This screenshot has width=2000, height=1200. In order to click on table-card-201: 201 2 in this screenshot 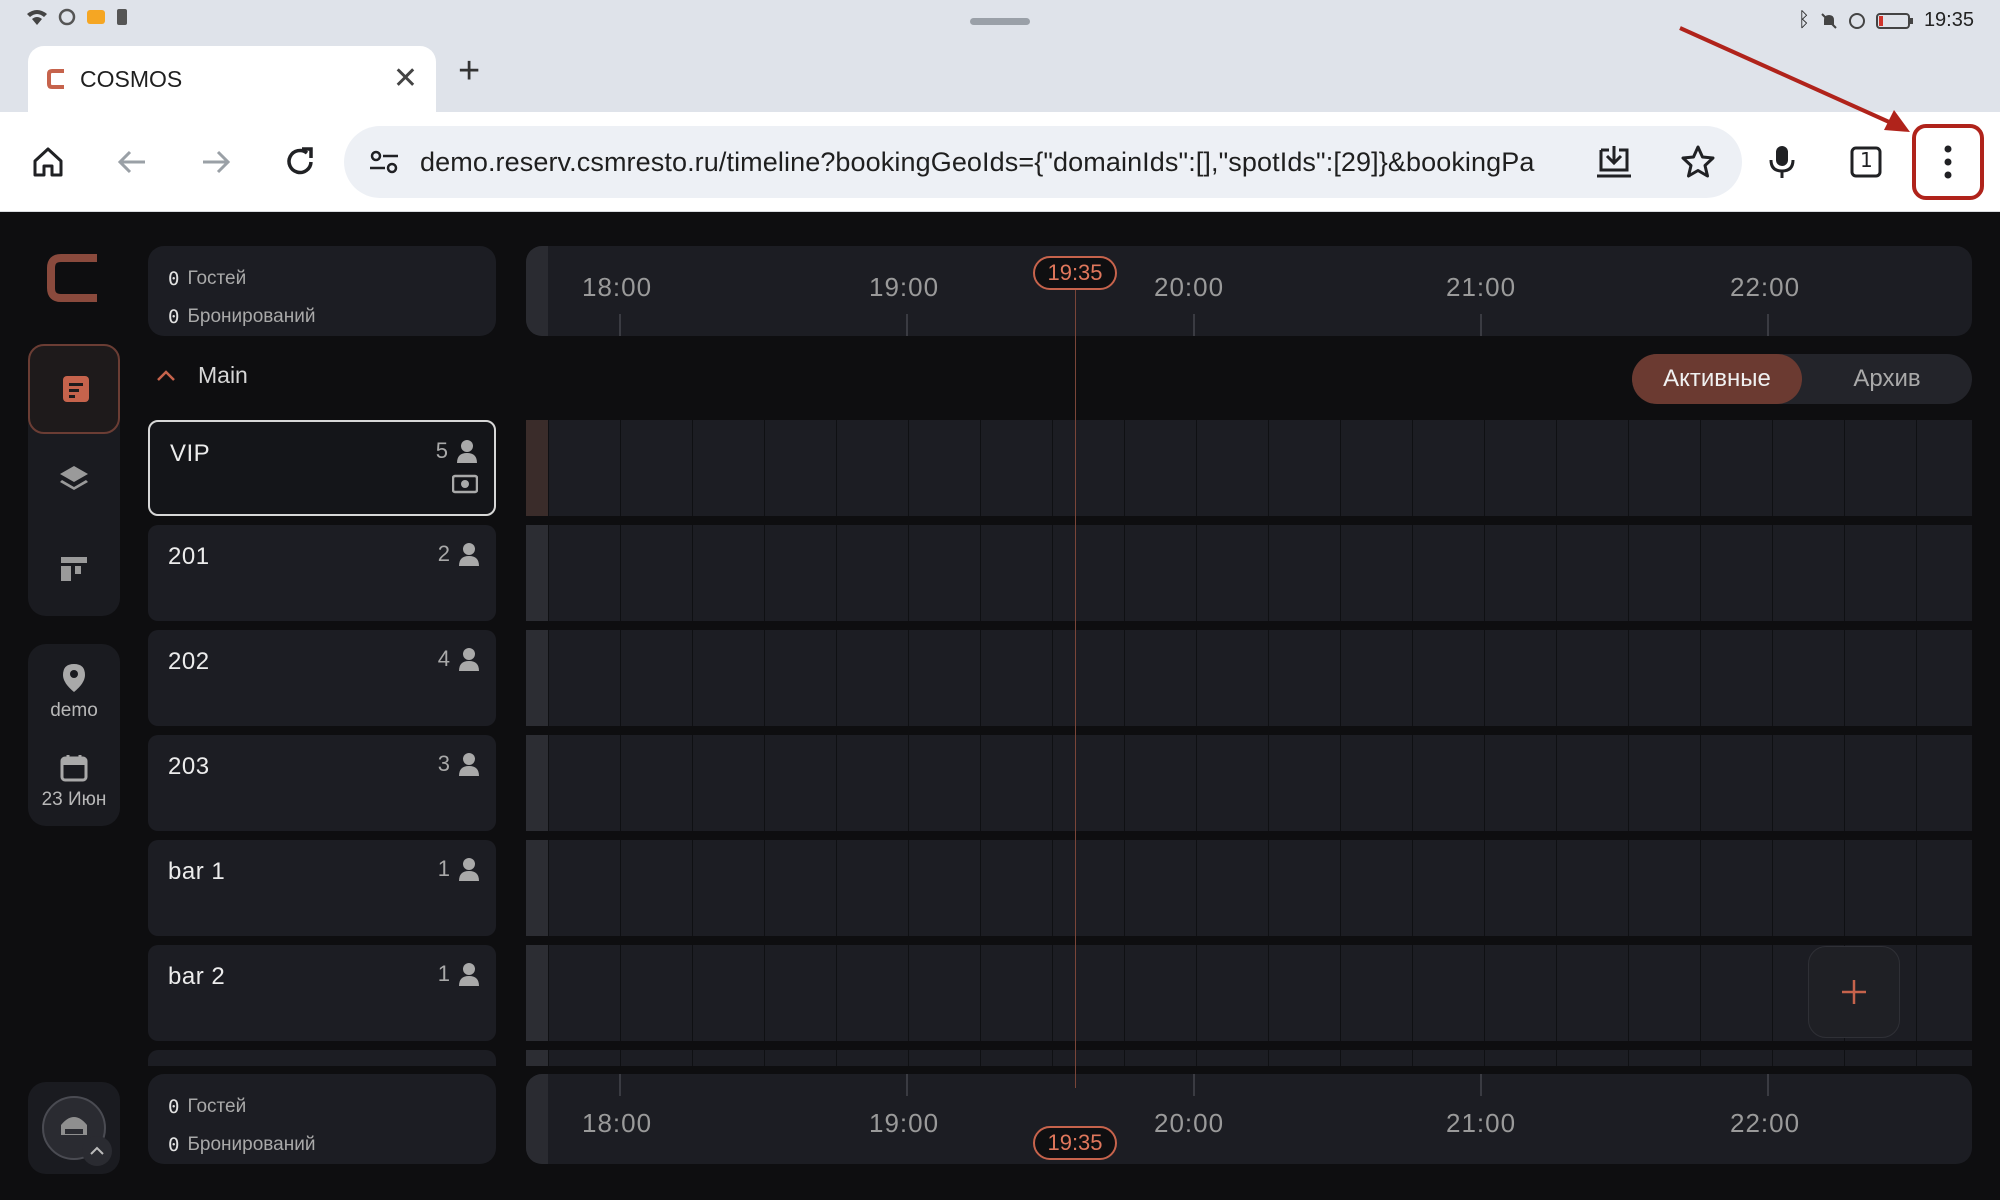, I will do `click(322, 573)`.